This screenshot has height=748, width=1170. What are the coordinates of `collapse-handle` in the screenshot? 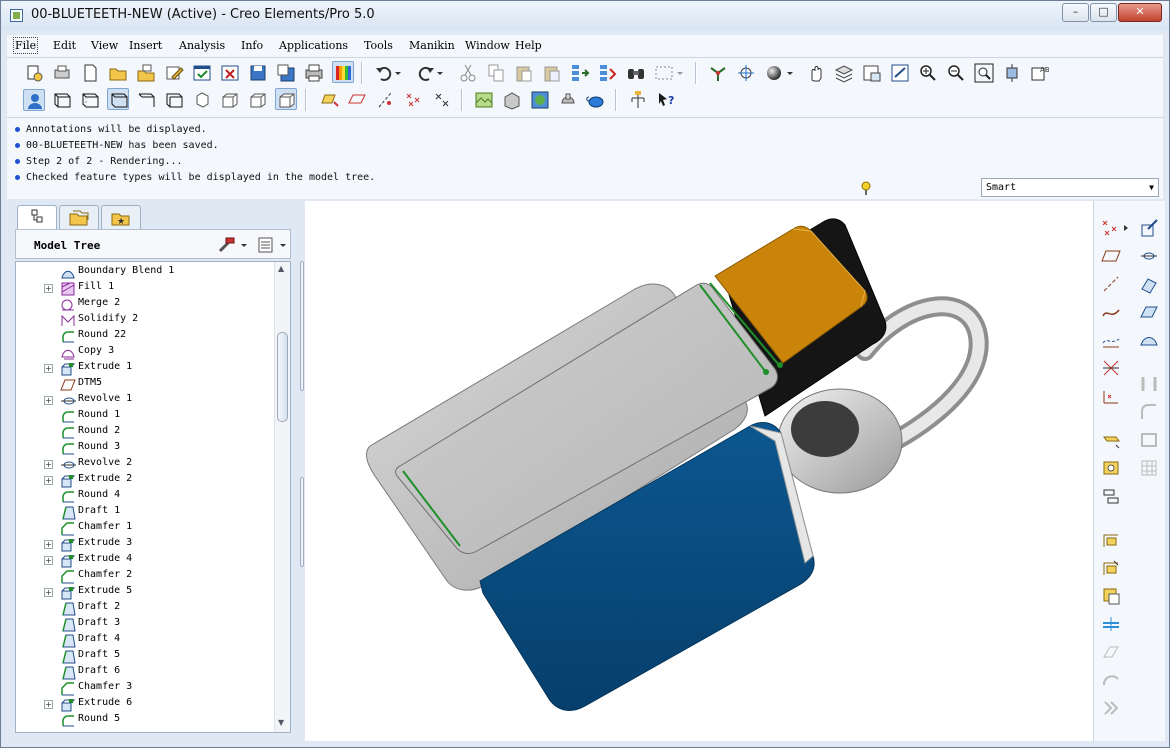 It's located at (302, 522).